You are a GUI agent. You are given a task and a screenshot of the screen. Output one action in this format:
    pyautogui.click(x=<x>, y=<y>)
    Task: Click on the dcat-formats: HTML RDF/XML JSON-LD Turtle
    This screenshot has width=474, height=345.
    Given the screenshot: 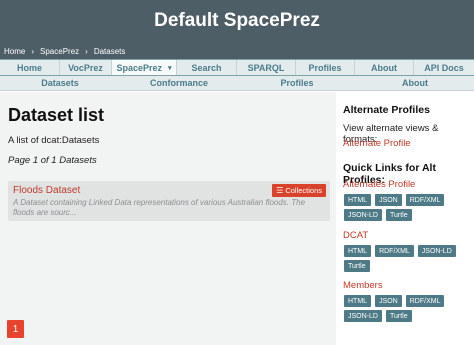 What is the action you would take?
    pyautogui.click(x=409, y=258)
    